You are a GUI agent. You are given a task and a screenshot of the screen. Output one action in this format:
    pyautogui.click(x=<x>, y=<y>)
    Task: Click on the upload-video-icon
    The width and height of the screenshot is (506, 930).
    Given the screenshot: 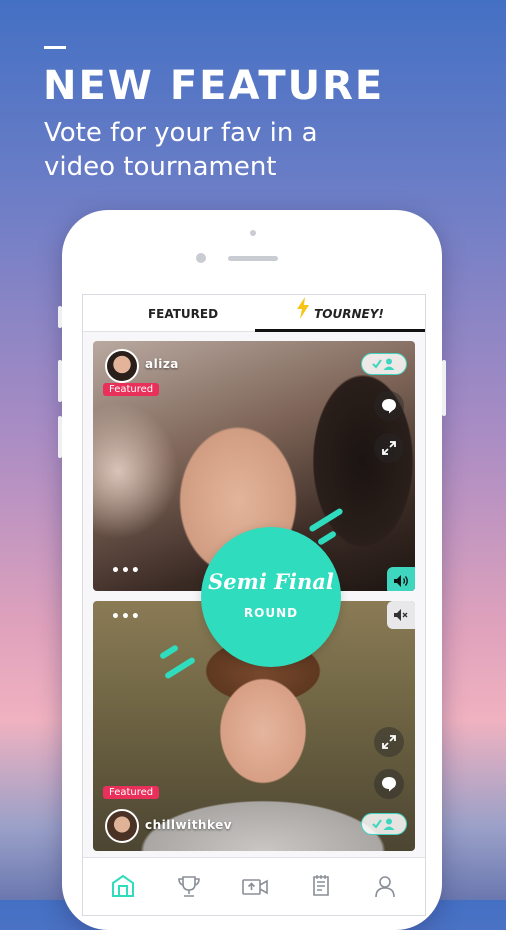 What is the action you would take?
    pyautogui.click(x=255, y=886)
    